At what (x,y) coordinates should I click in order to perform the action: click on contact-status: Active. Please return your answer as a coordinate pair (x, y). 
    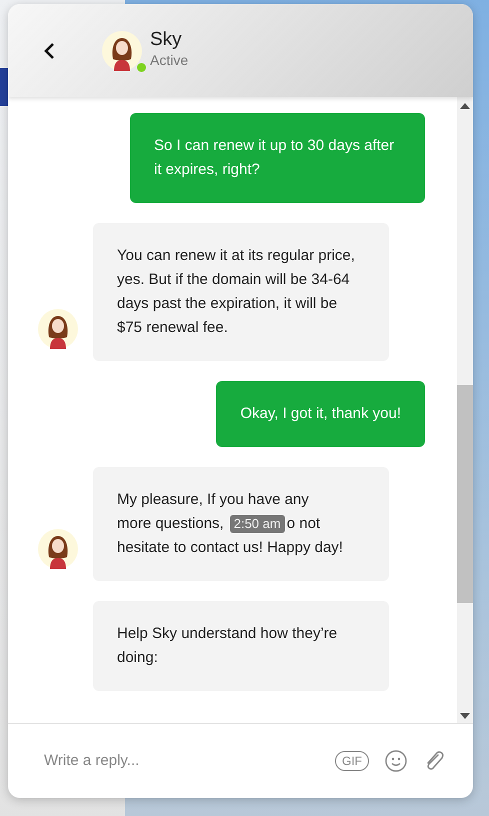
    Looking at the image, I should click on (169, 60).